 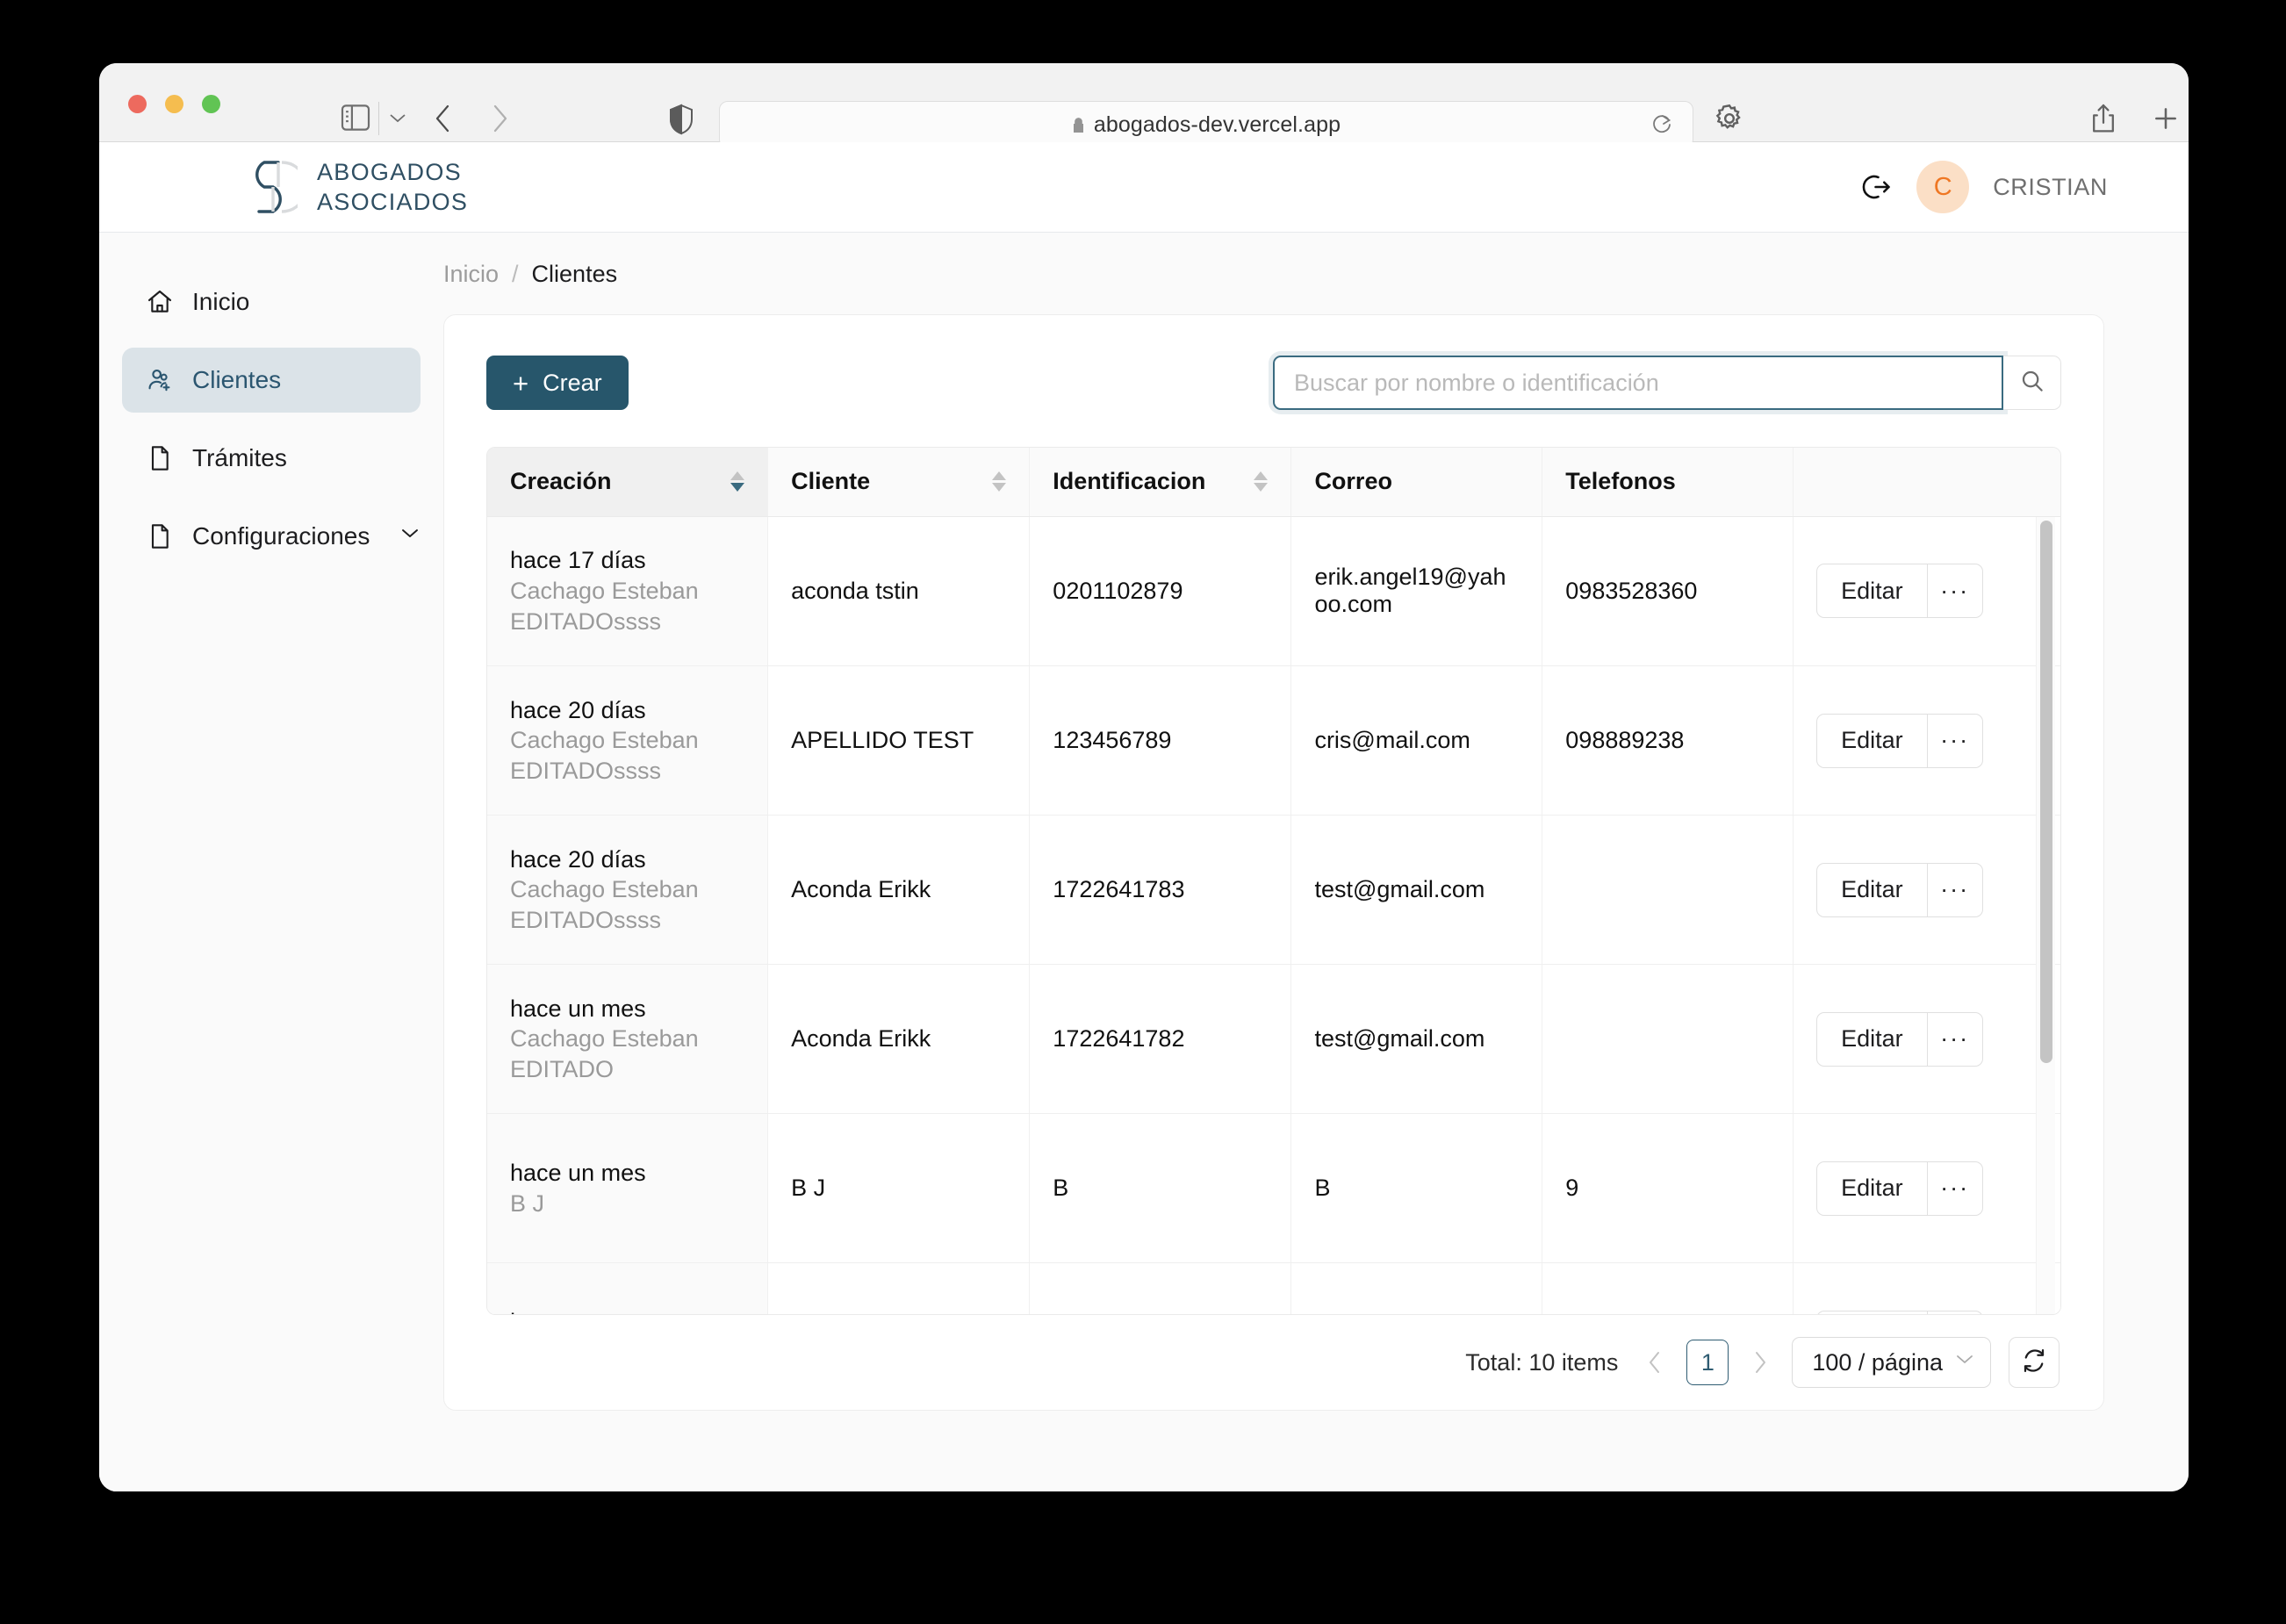 I want to click on cell-creacion: hace un mesHj Oo, so click(x=628, y=1288).